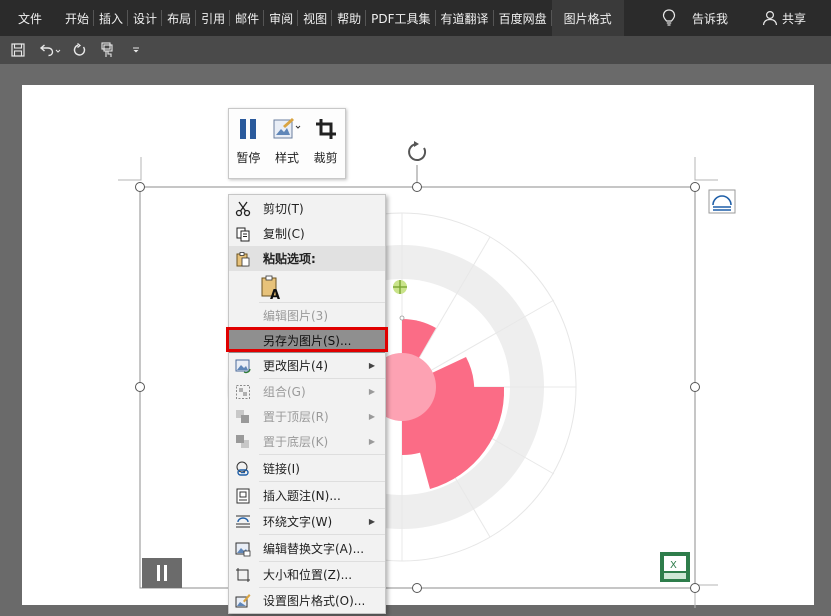 This screenshot has height=616, width=831. Describe the element at coordinates (140, 187) in the screenshot. I see `resize-handle-top-left` at that location.